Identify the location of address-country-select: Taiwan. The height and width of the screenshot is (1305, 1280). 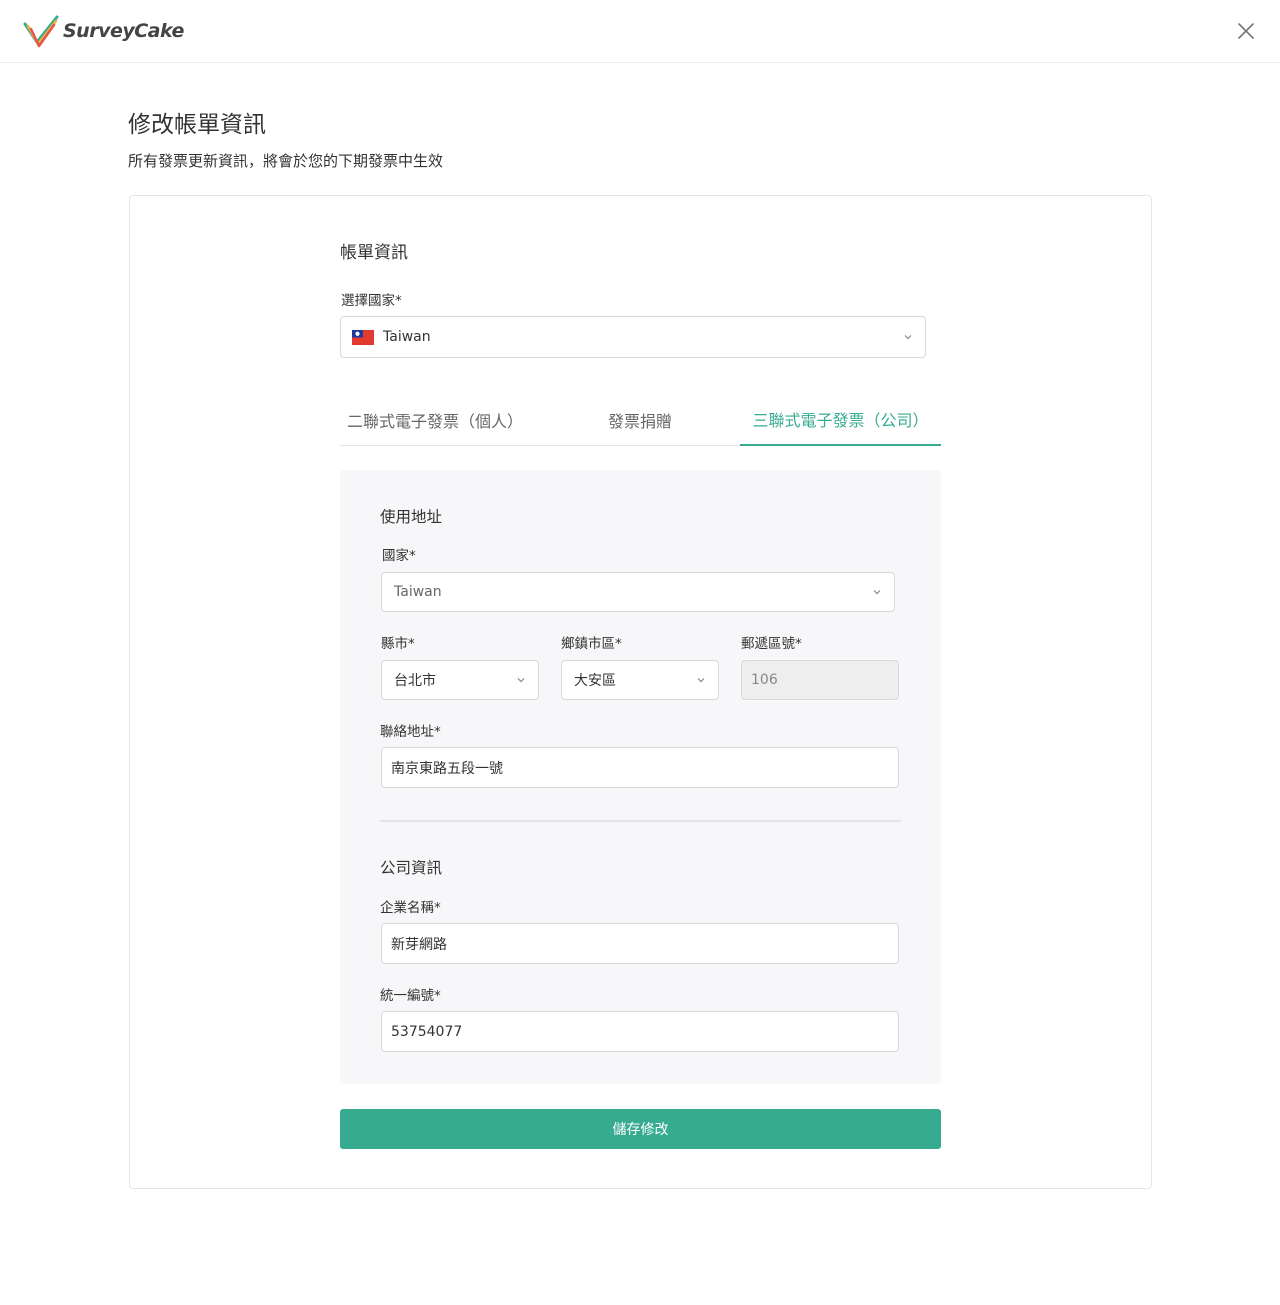
(638, 592).